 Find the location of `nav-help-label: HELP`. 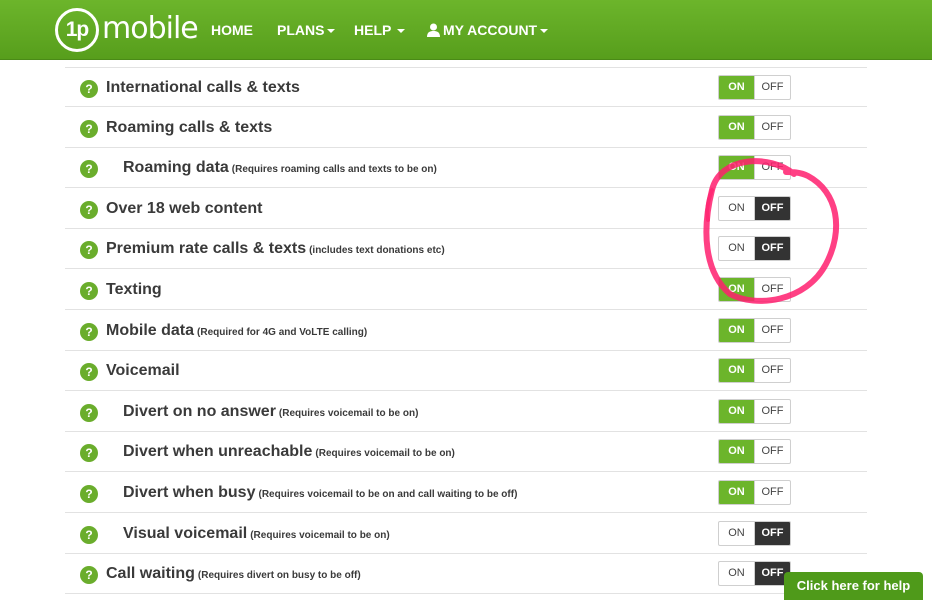

nav-help-label: HELP is located at coordinates (373, 30).